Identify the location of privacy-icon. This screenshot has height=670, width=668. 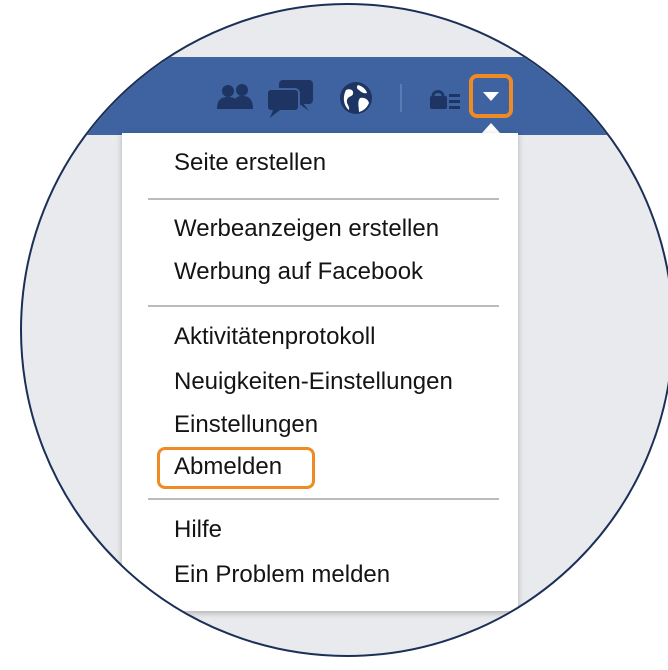
(445, 99).